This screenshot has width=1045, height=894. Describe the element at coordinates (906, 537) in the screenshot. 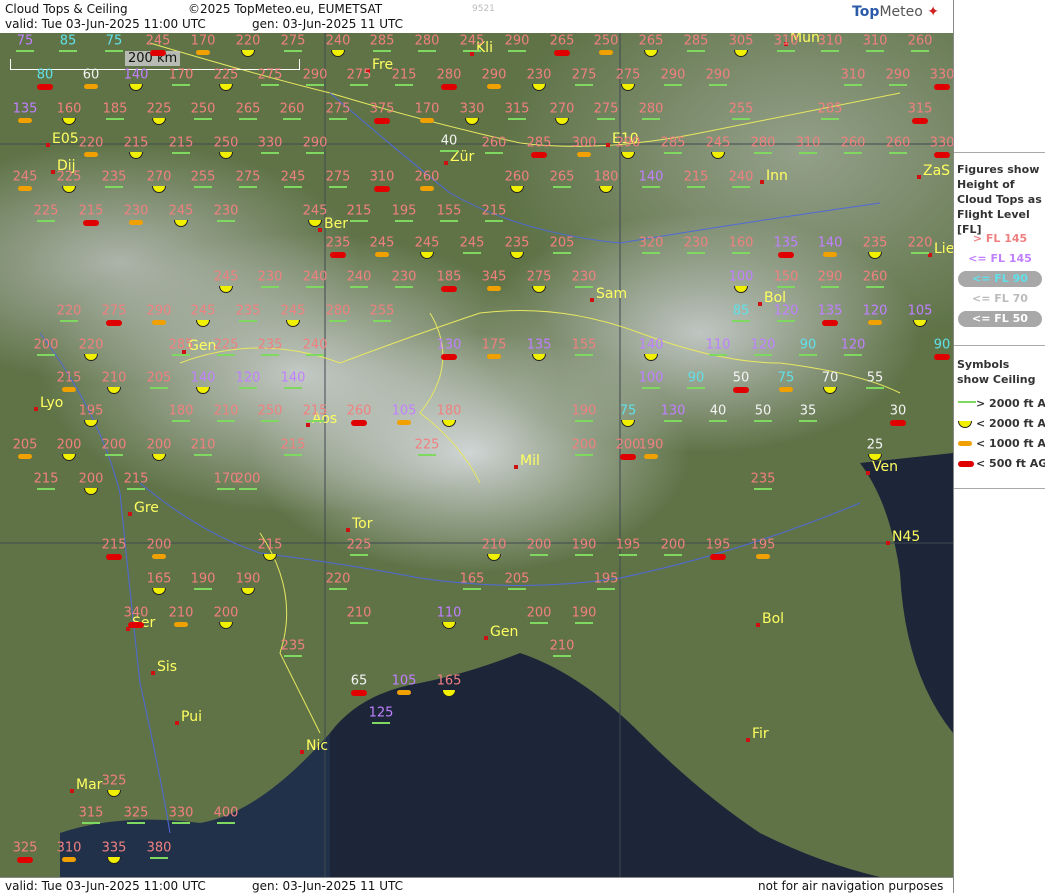

I see `city-label: N45` at that location.